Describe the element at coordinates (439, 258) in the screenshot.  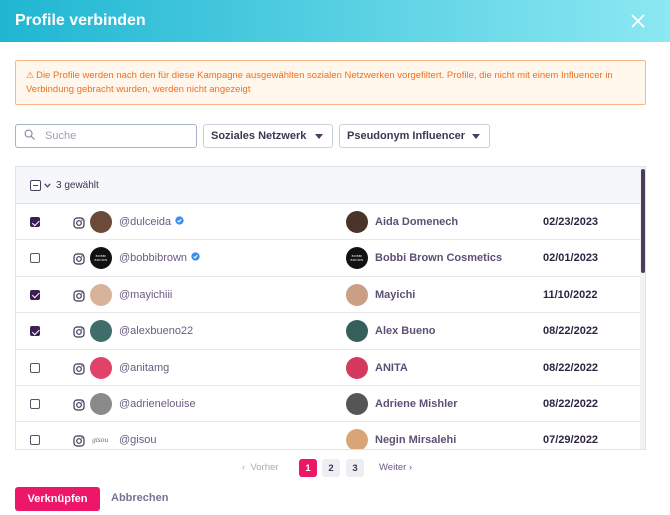
I see `influencer-name: Bobbi Brown Cosmetics` at that location.